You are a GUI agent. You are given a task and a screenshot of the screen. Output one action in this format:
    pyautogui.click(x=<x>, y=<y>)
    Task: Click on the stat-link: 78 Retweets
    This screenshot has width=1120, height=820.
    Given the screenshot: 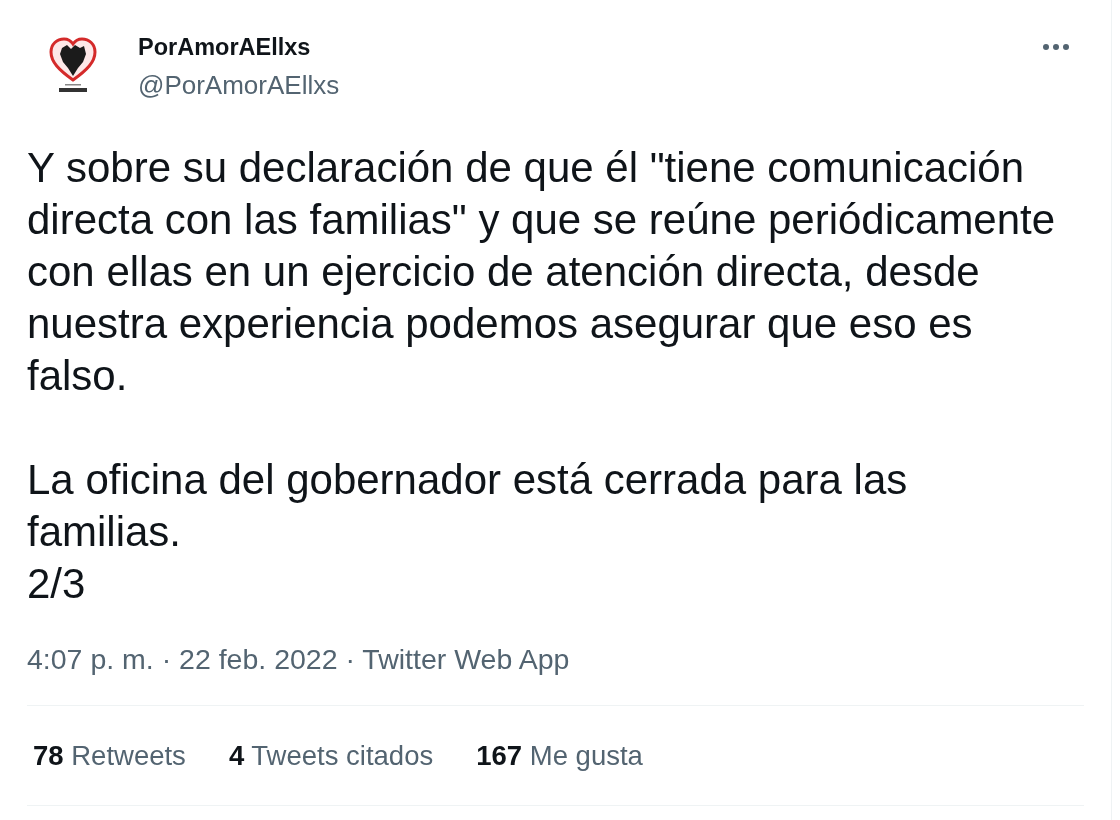 What is the action you would take?
    pyautogui.click(x=109, y=755)
    